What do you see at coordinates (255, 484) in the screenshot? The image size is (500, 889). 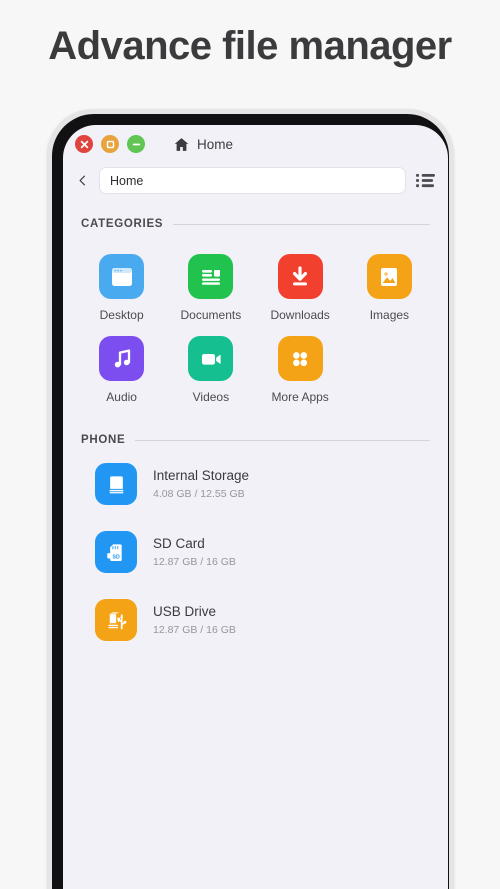 I see `storage-item-internal: Internal Storage 4.08 GB / 12.55 GB` at bounding box center [255, 484].